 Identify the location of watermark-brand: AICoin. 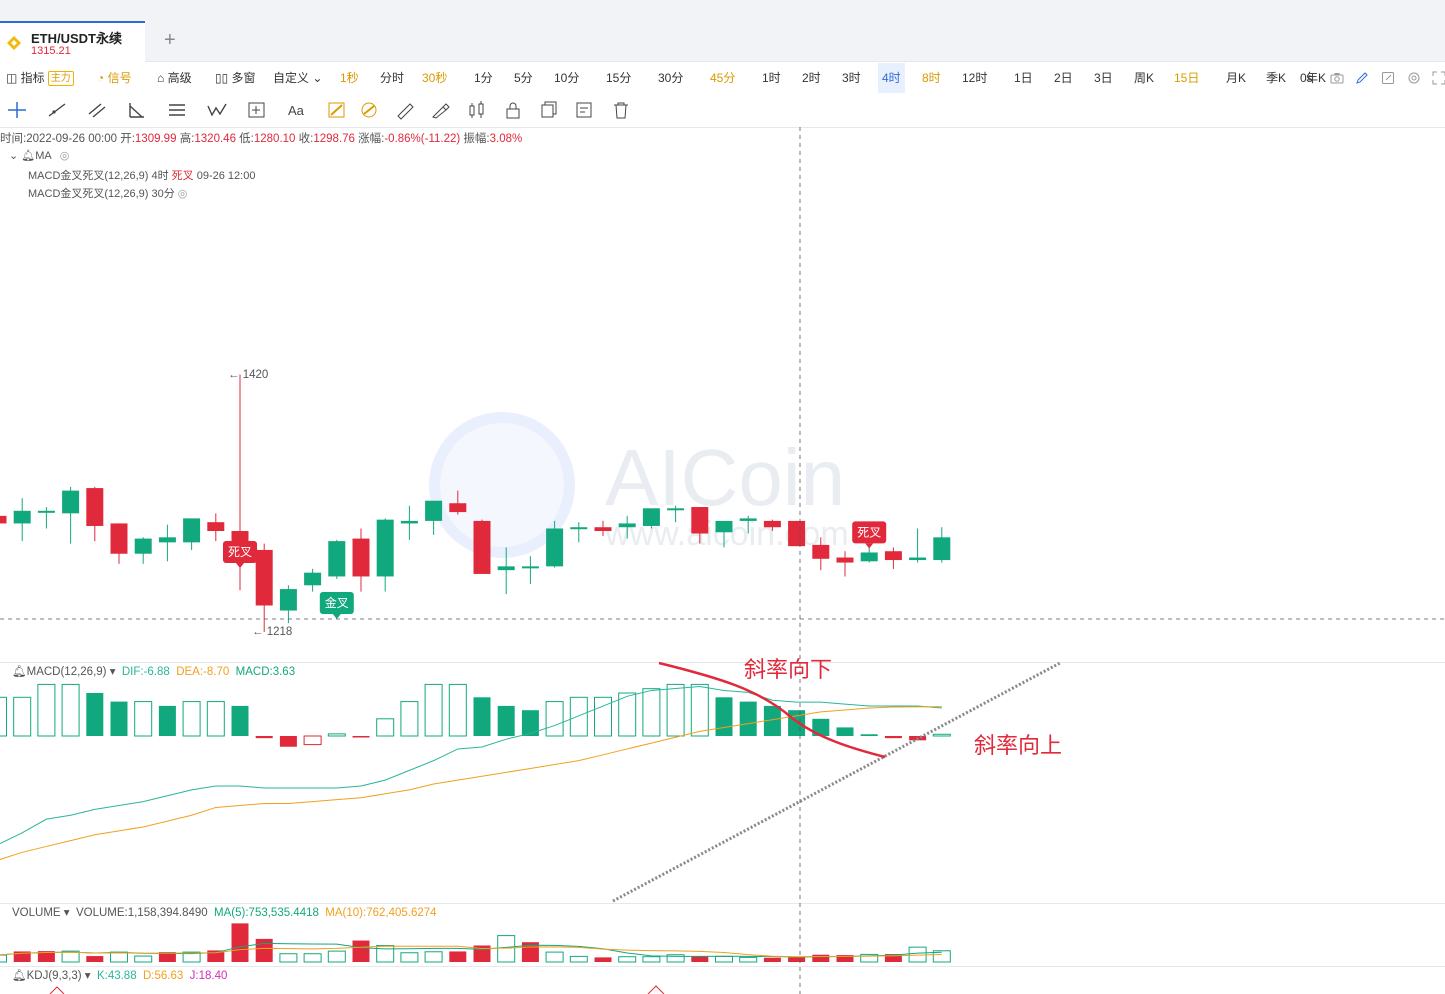
(725, 477).